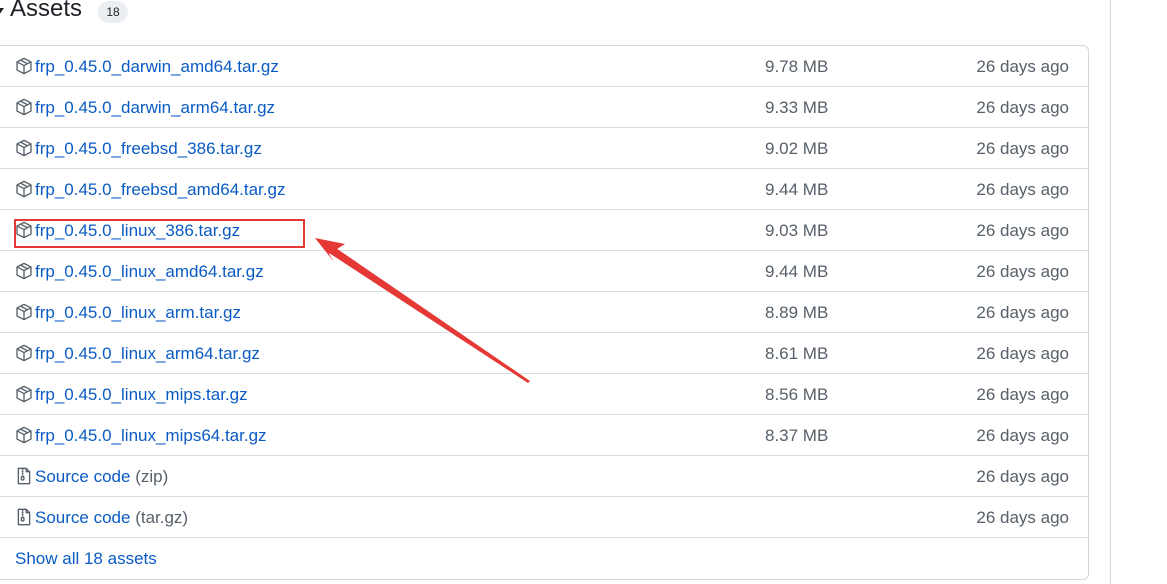 The width and height of the screenshot is (1167, 584). Describe the element at coordinates (101, 477) in the screenshot. I see `asset-download-link: Source code (zip)` at that location.